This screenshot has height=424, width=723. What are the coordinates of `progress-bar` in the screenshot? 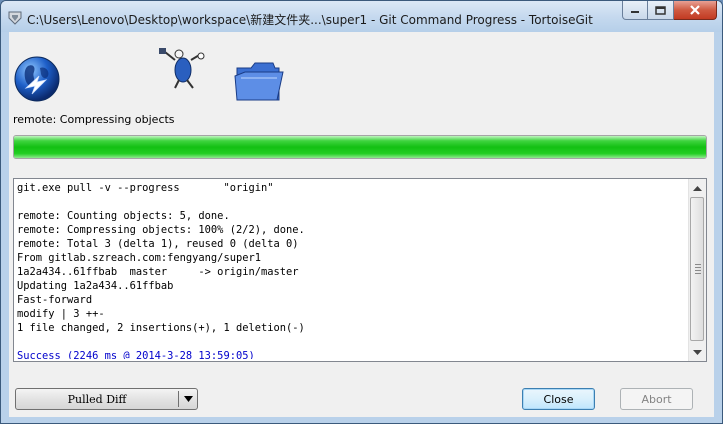 It's located at (360, 147).